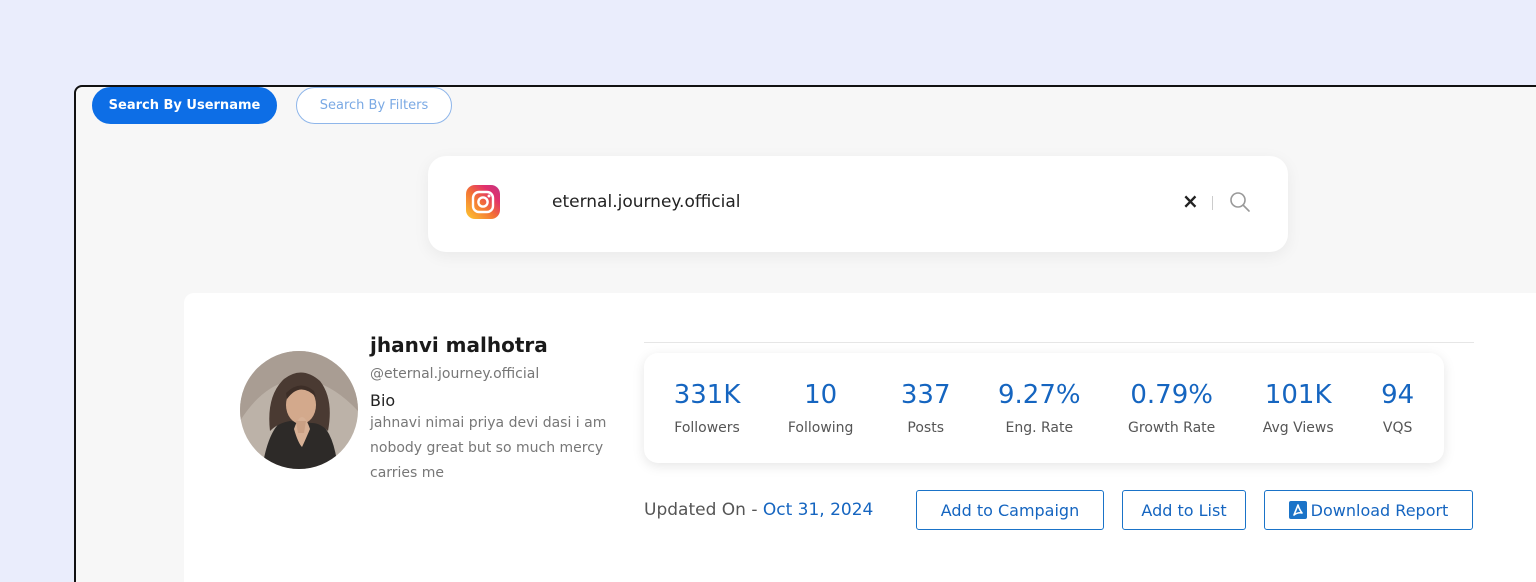 The height and width of the screenshot is (582, 1536). I want to click on add-to-campaign-label: Add to Campaign, so click(1010, 510).